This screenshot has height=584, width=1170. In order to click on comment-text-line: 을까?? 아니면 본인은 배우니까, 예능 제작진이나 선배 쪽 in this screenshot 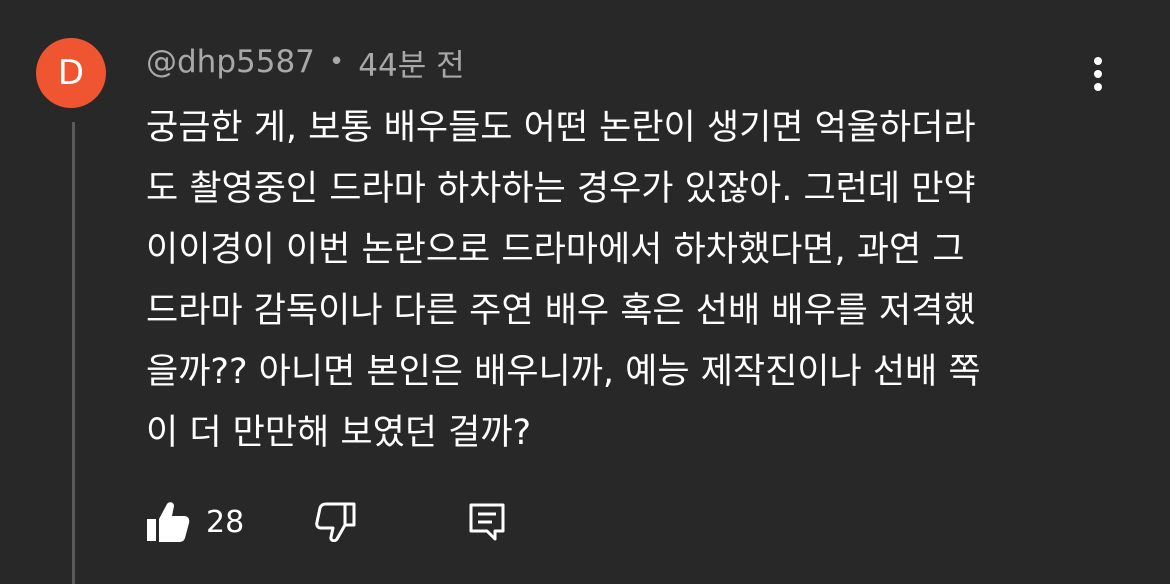, I will do `click(563, 372)`.